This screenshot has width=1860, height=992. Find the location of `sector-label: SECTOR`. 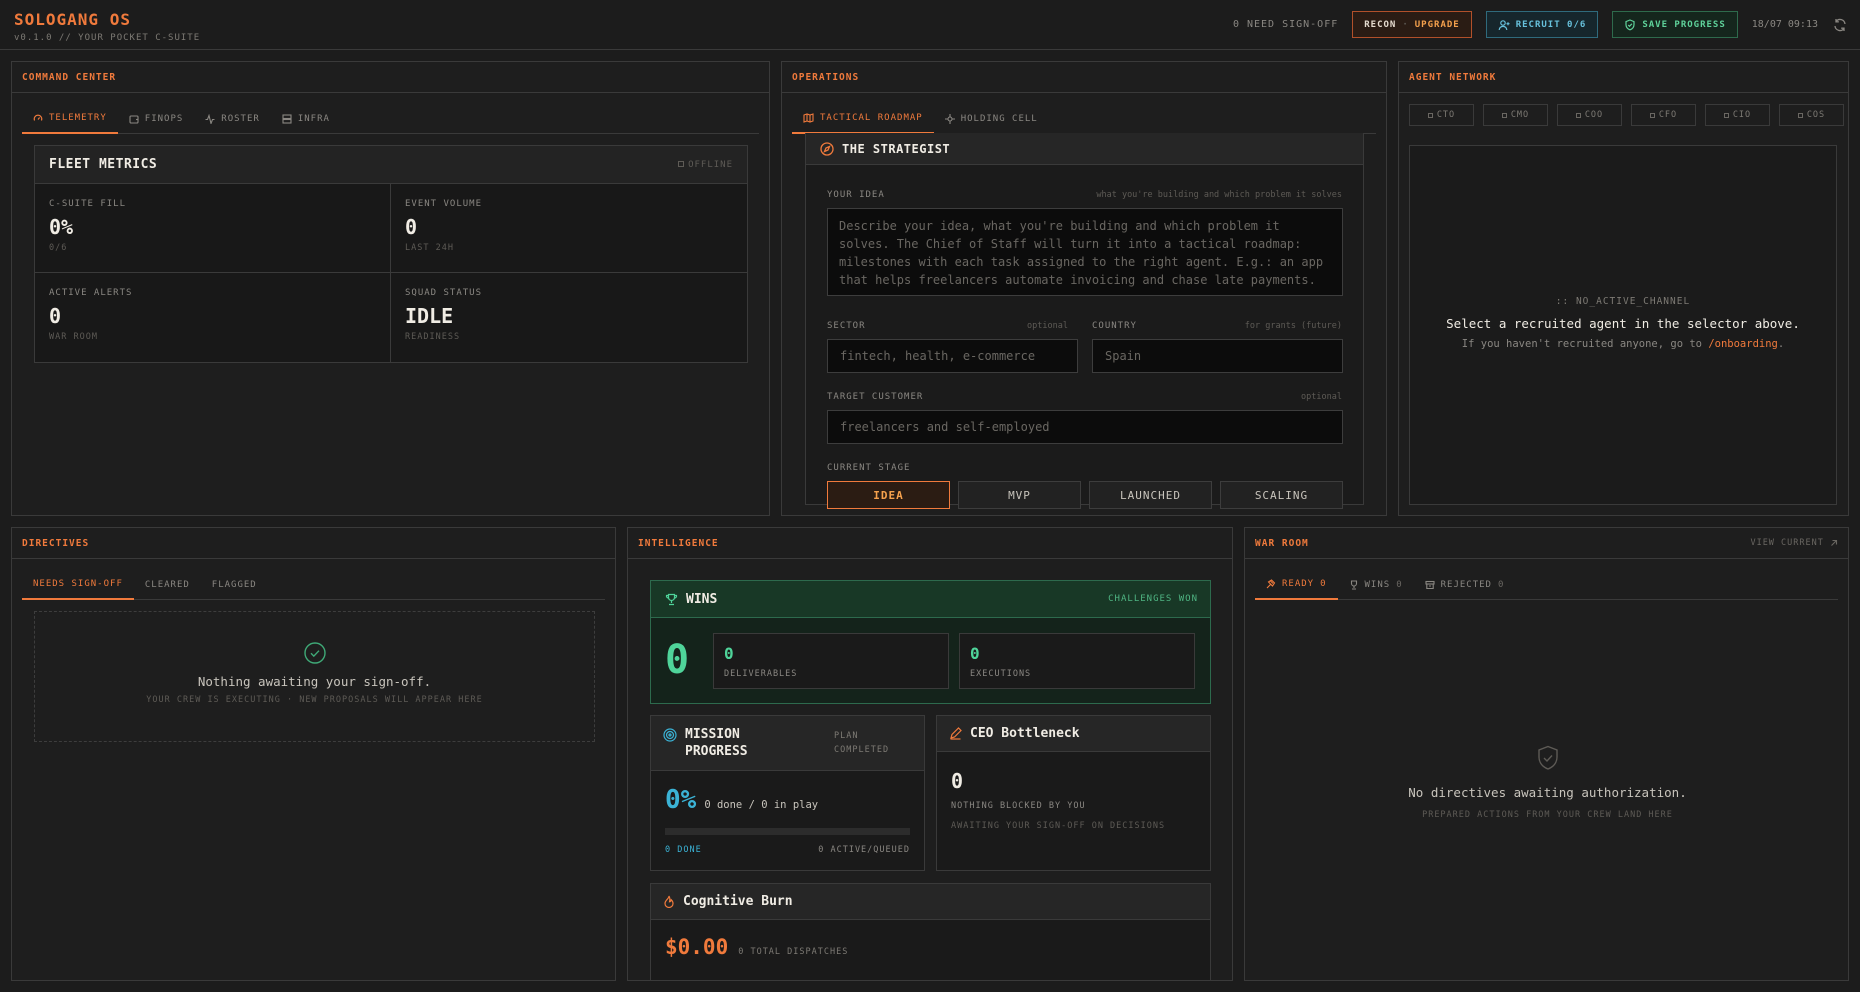

sector-label: SECTOR is located at coordinates (846, 326).